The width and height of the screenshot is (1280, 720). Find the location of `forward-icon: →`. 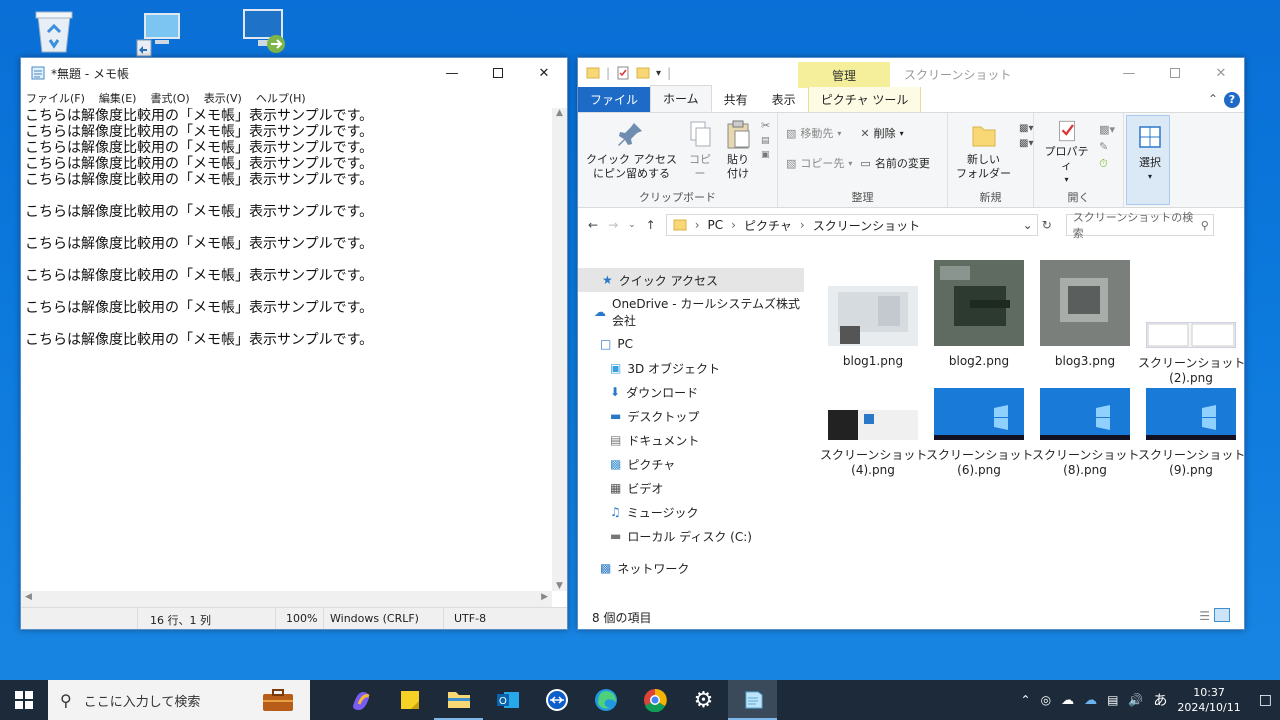

forward-icon: → is located at coordinates (613, 225).